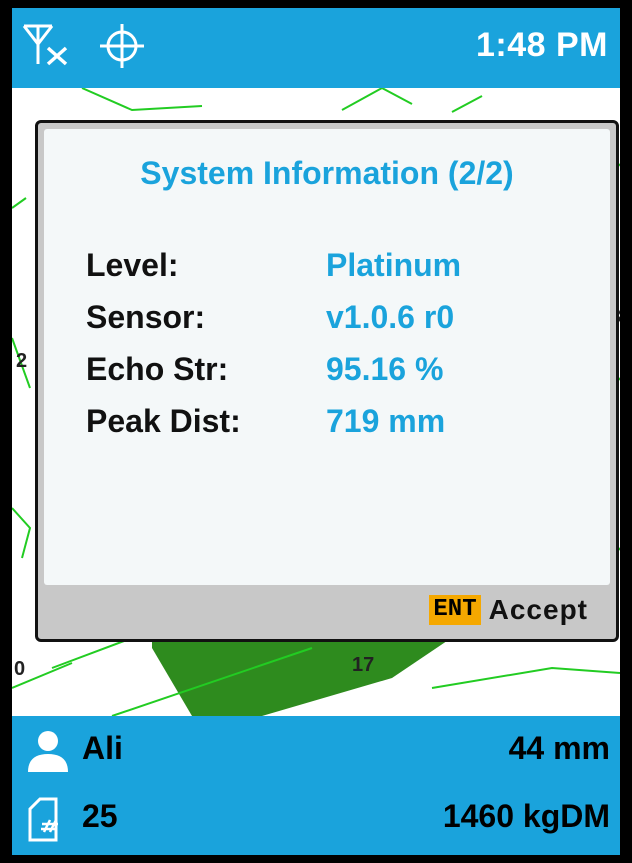 Image resolution: width=632 pixels, height=863 pixels. Describe the element at coordinates (390, 317) in the screenshot. I see `info-value: v1.0.6 r0` at that location.